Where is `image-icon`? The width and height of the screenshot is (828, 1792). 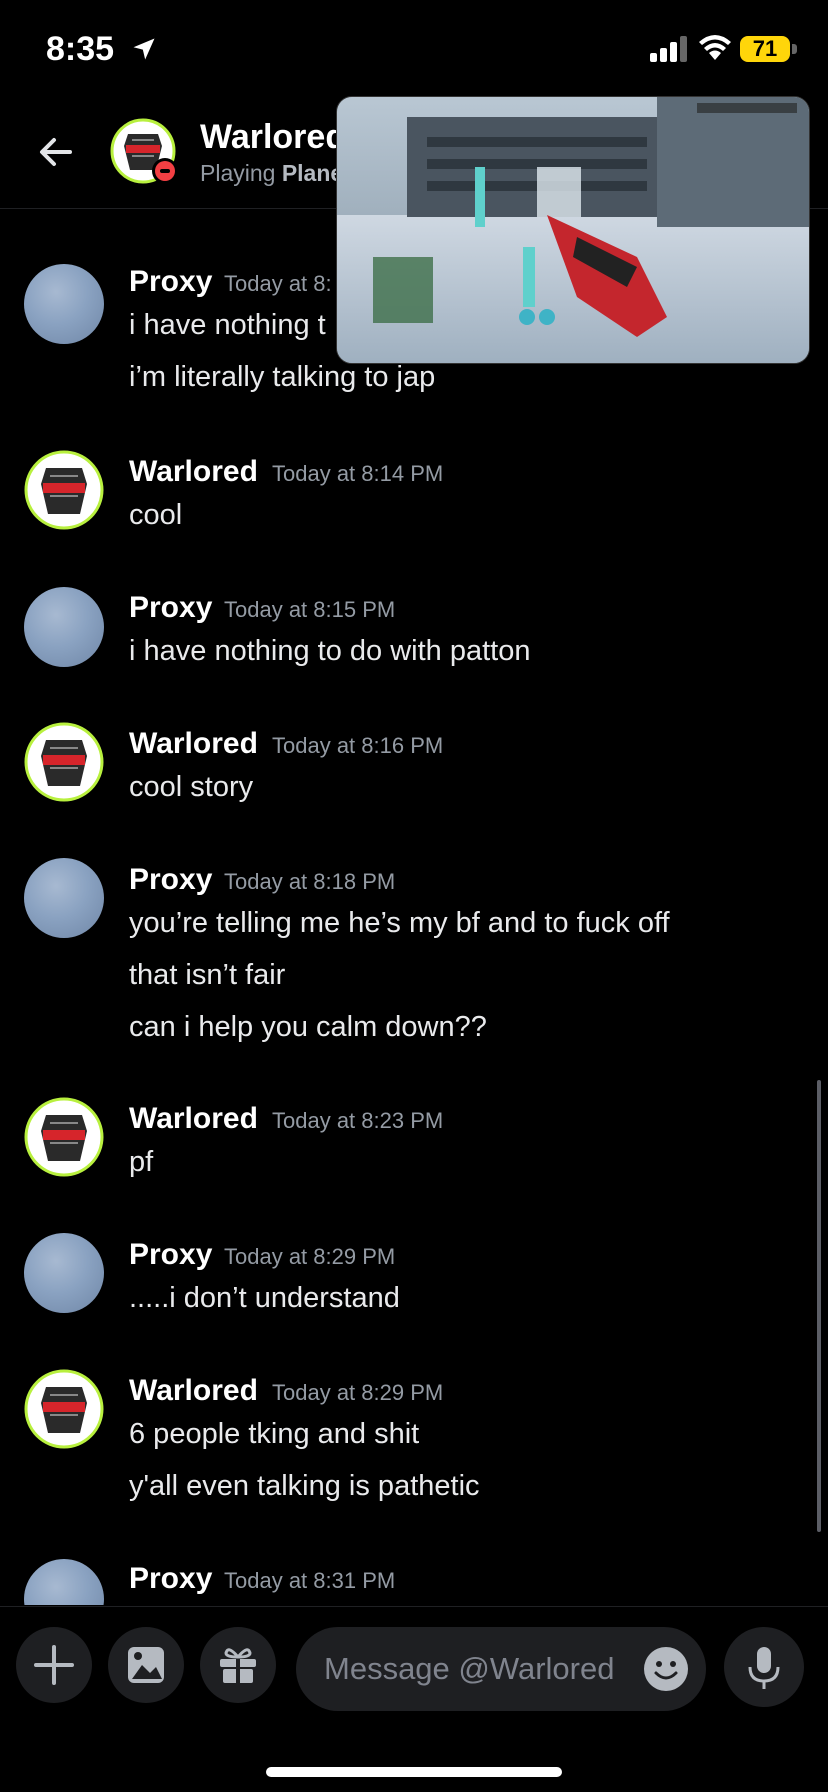
image-icon is located at coordinates (146, 1665).